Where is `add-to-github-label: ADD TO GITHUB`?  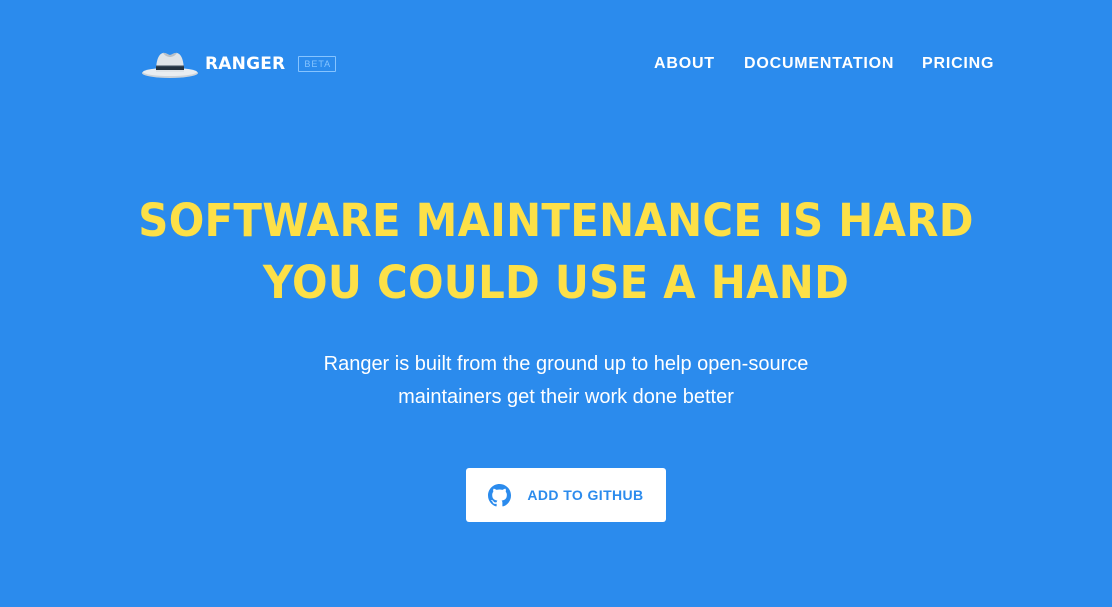 add-to-github-label: ADD TO GITHUB is located at coordinates (585, 495).